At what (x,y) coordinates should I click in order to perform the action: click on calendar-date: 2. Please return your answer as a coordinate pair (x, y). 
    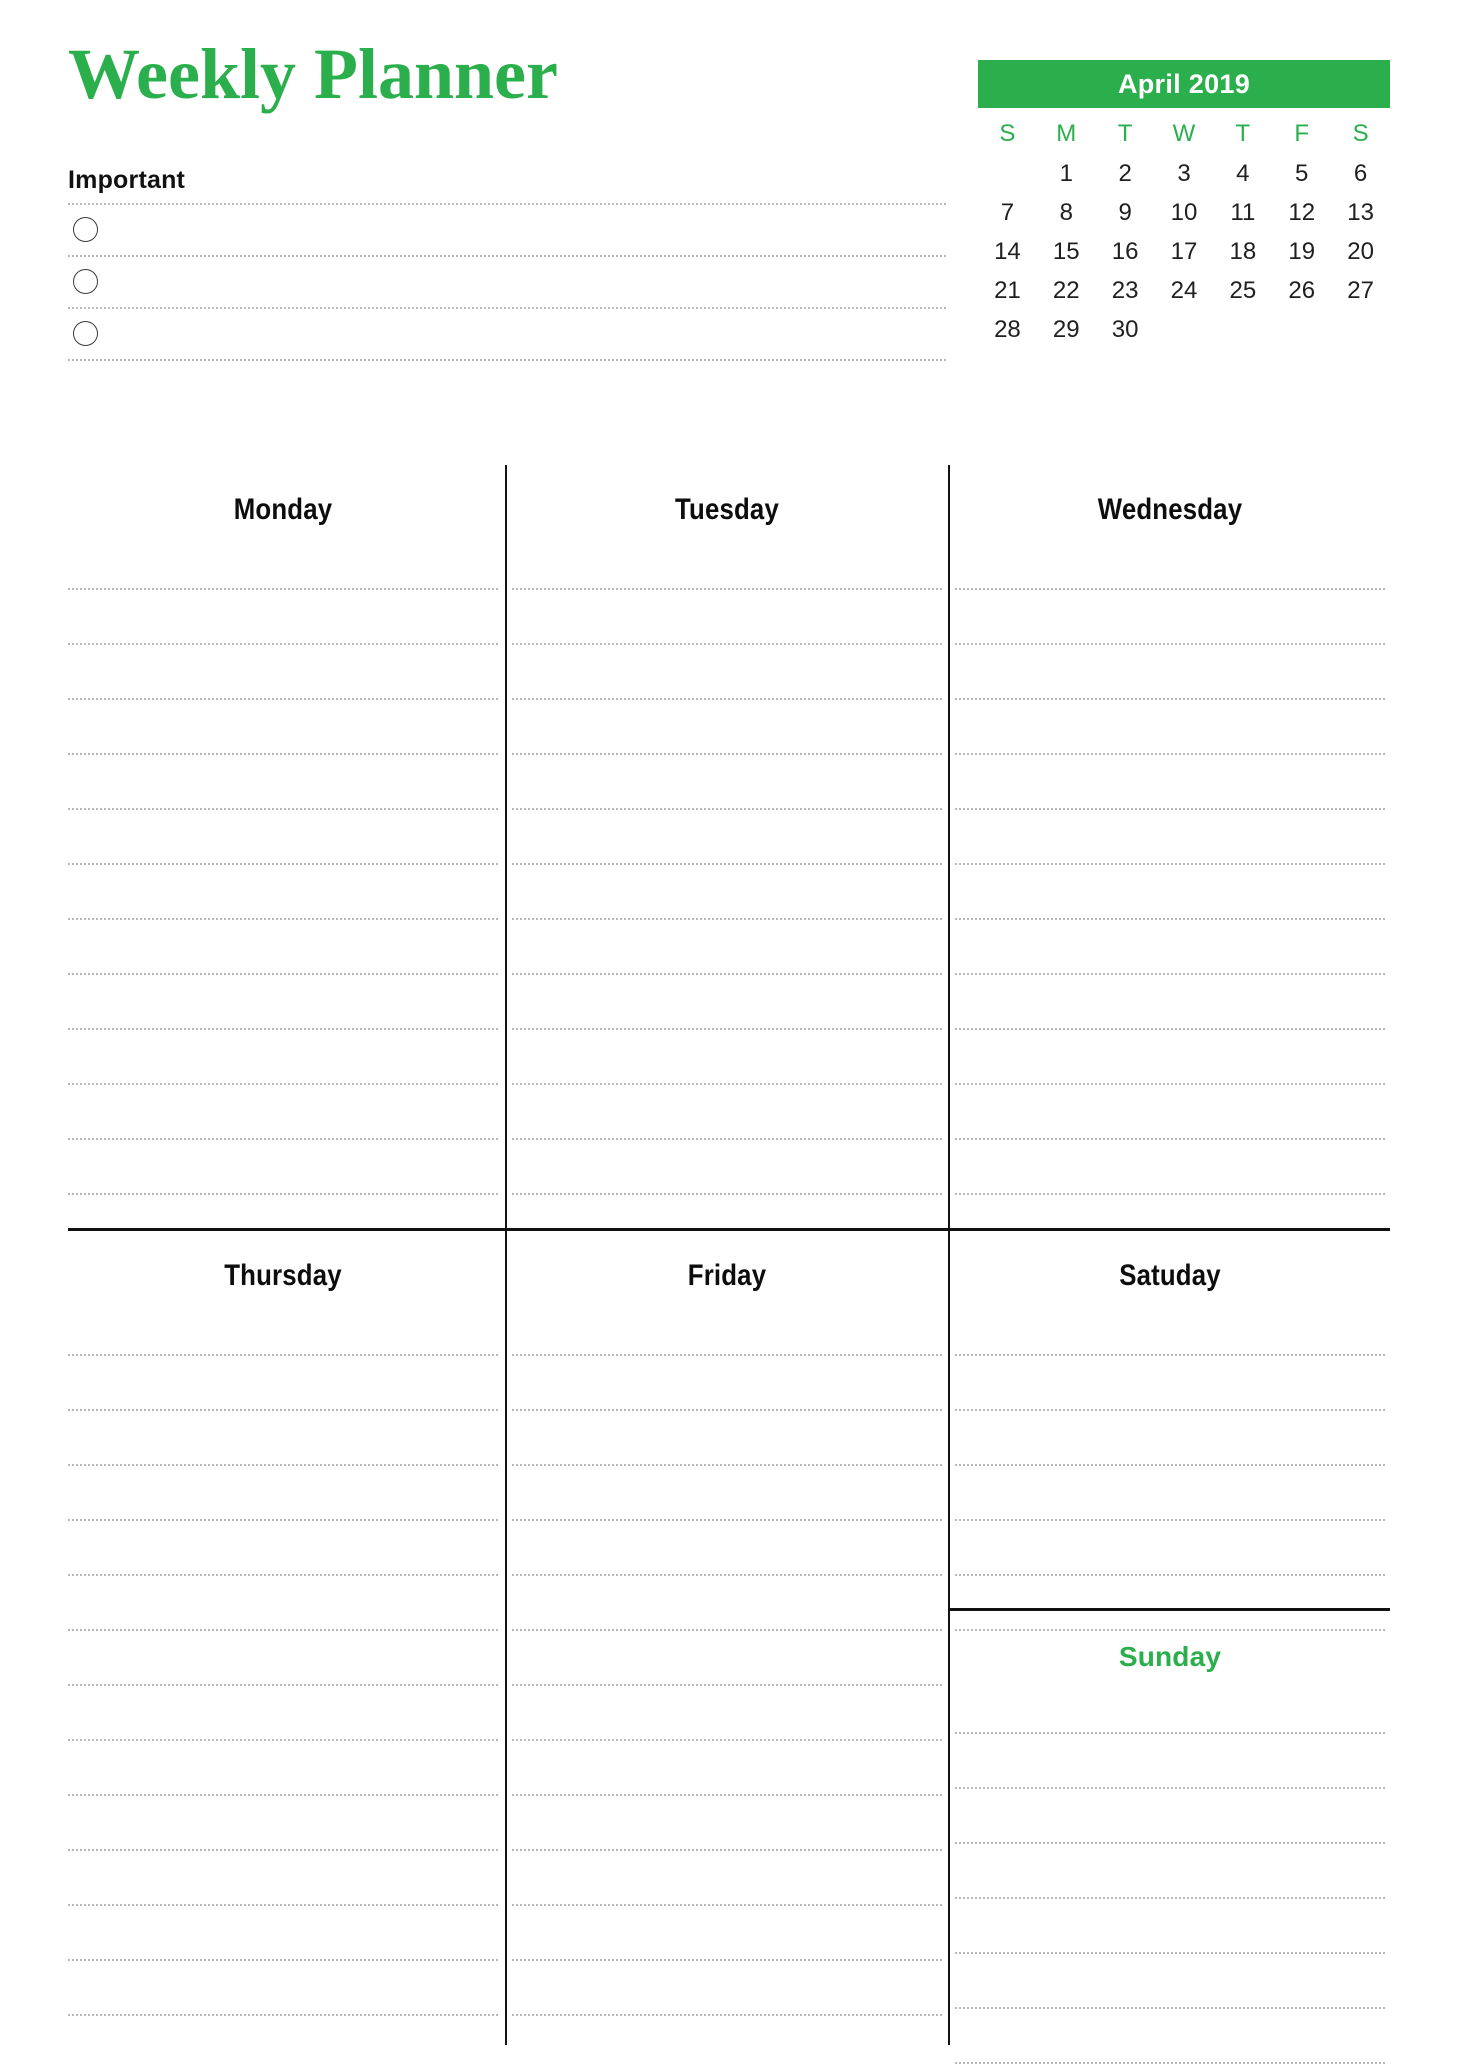
    Looking at the image, I should click on (1125, 173).